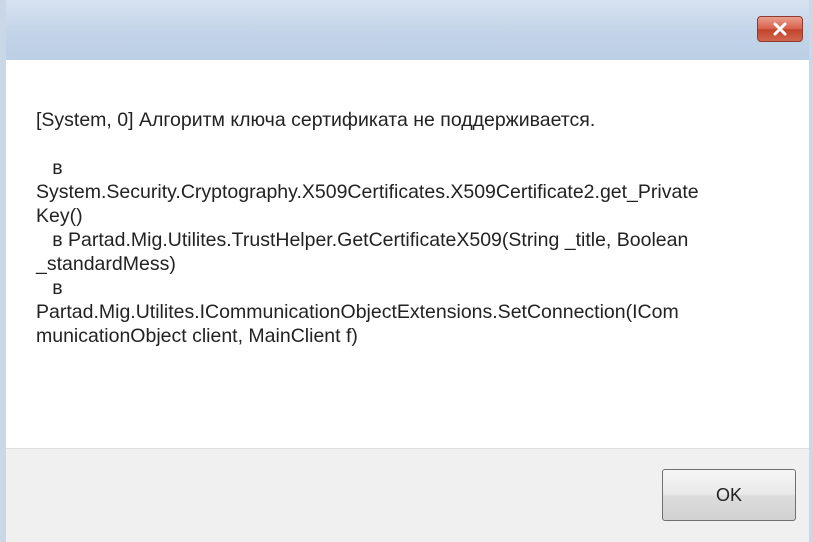  Describe the element at coordinates (106, 264) in the screenshot. I see `stack-line: _standardMess)` at that location.